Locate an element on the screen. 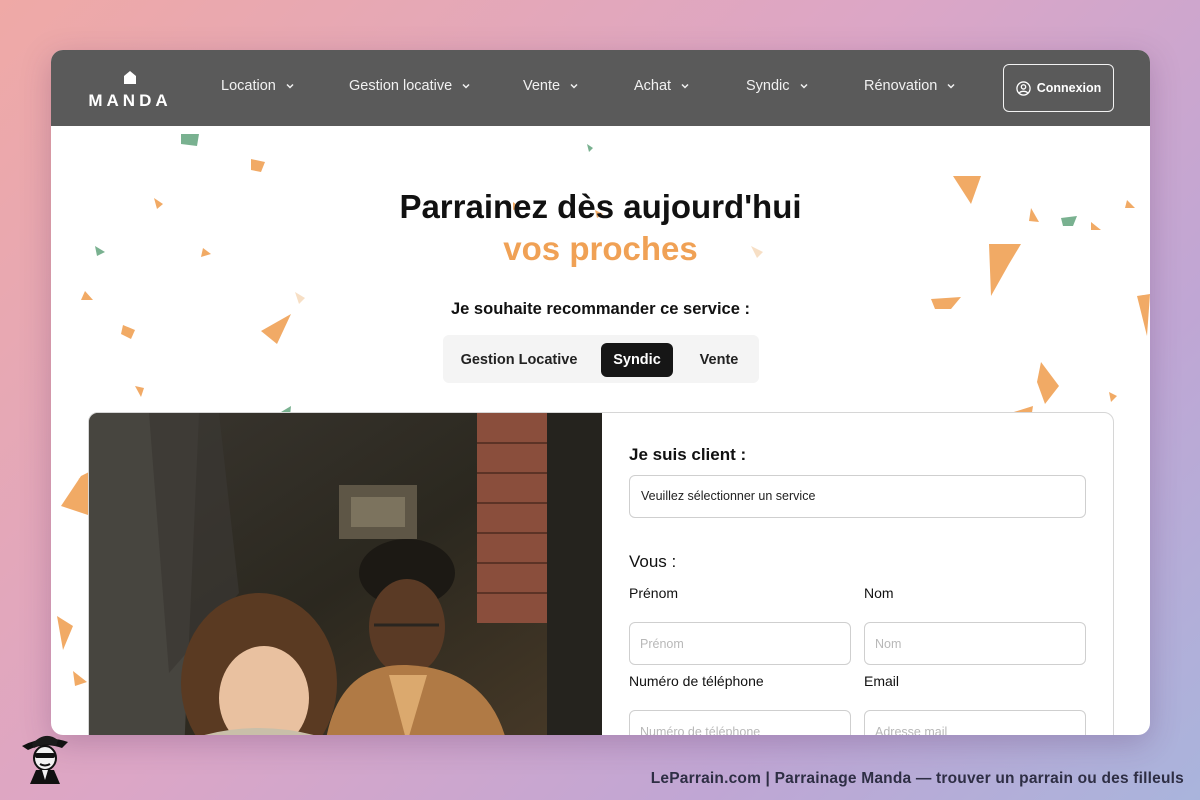  logo-text: MANDA is located at coordinates (130, 100).